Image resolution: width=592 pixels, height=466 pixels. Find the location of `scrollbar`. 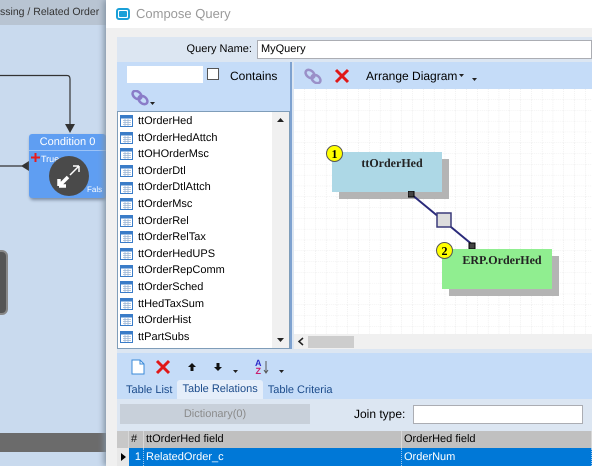

scrollbar is located at coordinates (280, 230).